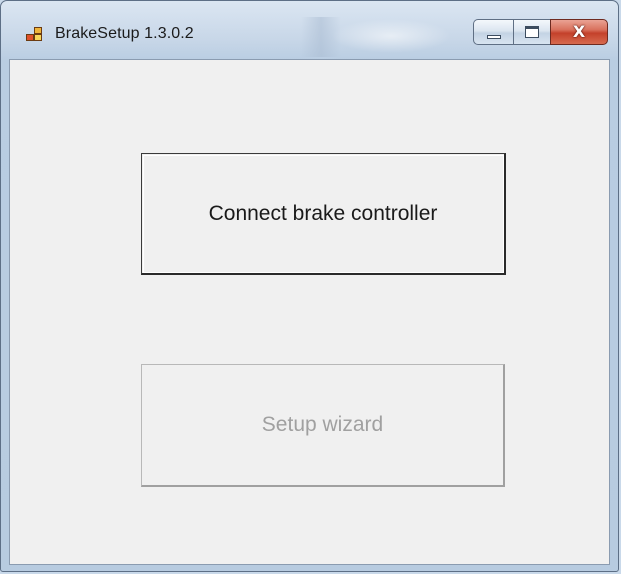 The width and height of the screenshot is (621, 574). I want to click on maximize-icon, so click(532, 32).